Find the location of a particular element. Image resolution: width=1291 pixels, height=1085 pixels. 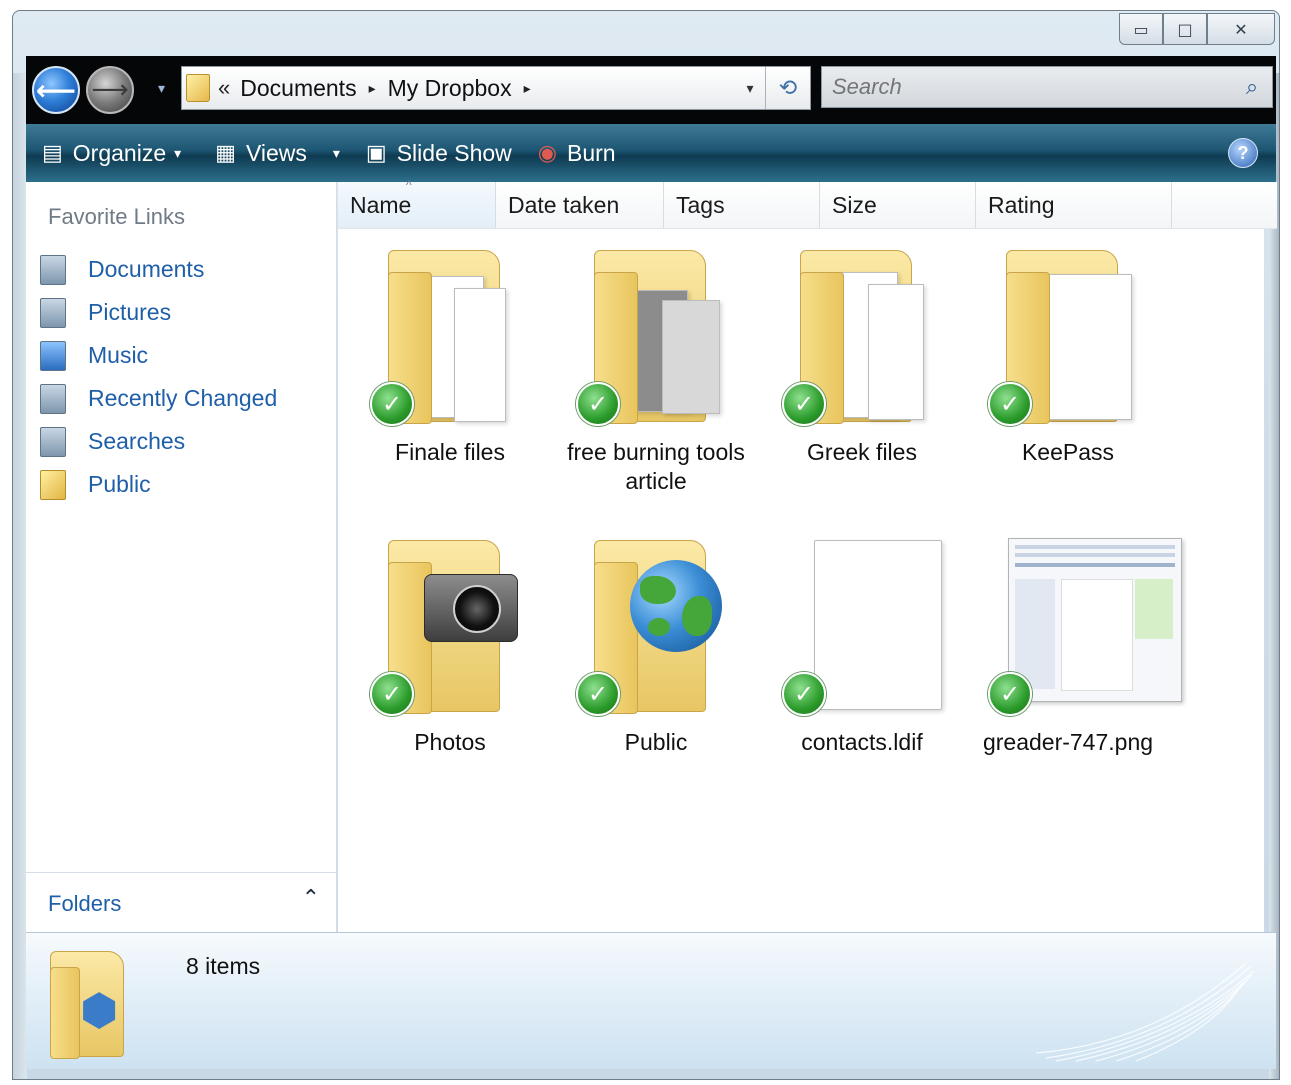

burn-icon: ◉ is located at coordinates (547, 152).